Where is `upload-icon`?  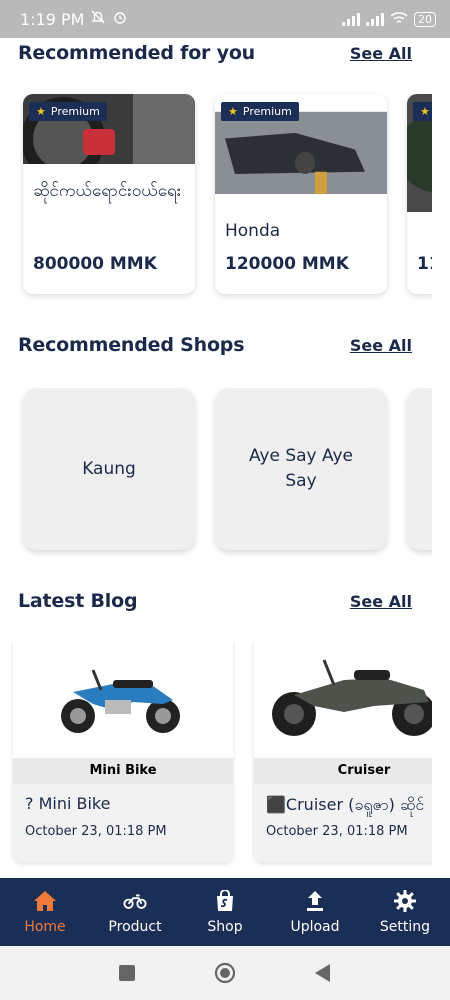 upload-icon is located at coordinates (315, 901).